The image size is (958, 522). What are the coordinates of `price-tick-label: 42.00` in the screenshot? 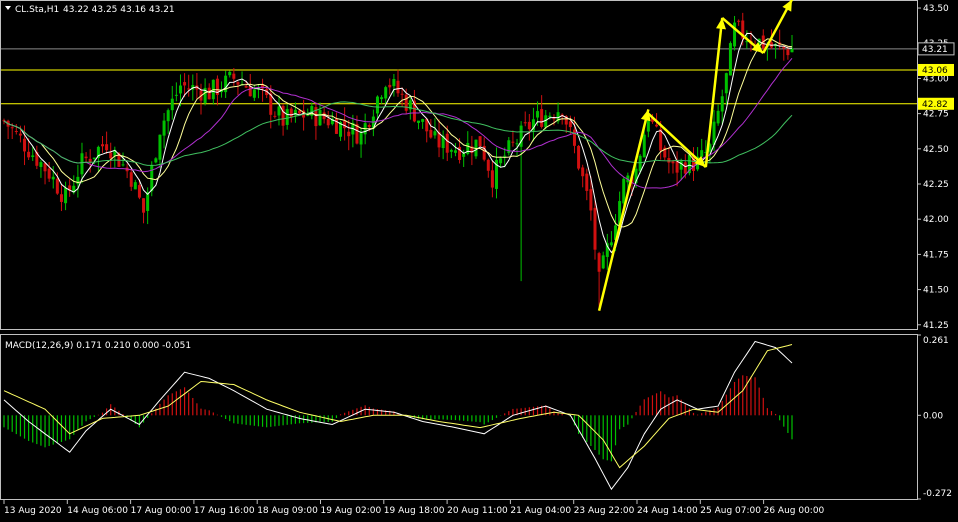 It's located at (936, 220).